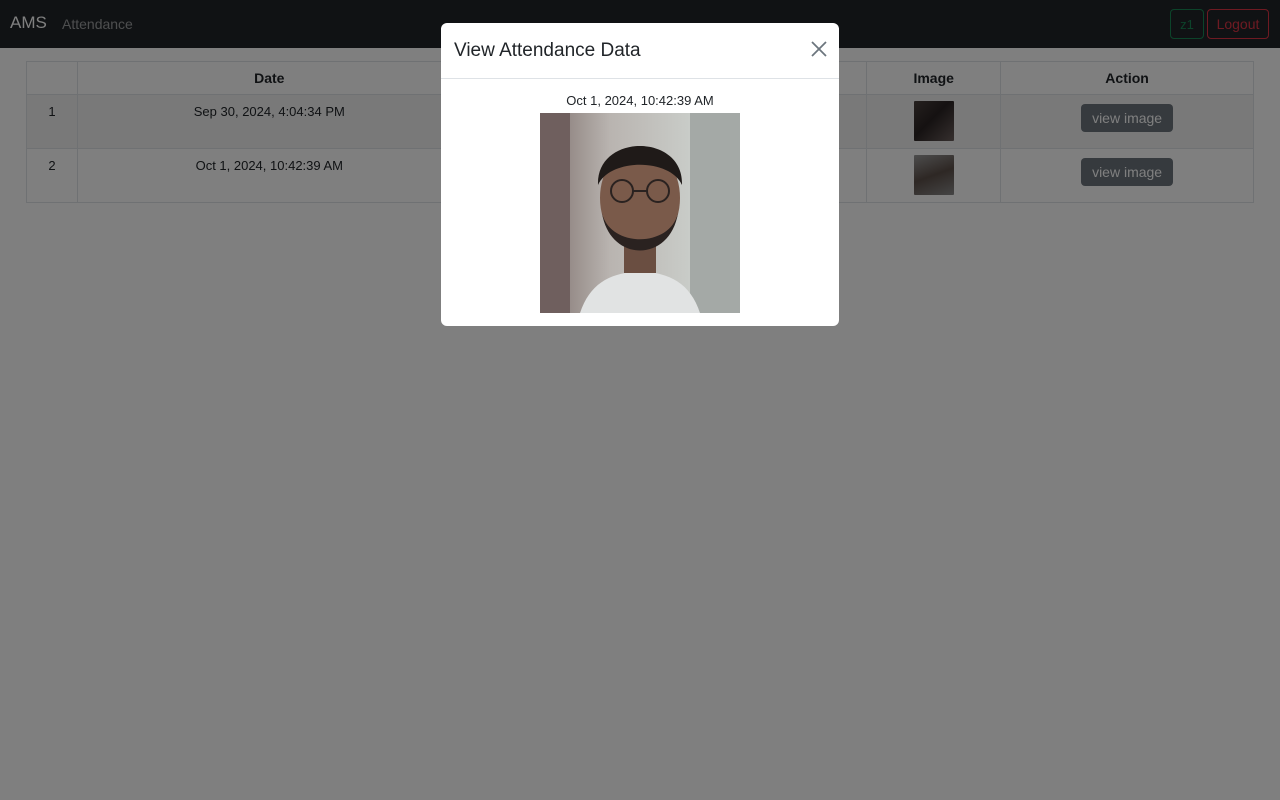  What do you see at coordinates (819, 49) in the screenshot?
I see `close-icon` at bounding box center [819, 49].